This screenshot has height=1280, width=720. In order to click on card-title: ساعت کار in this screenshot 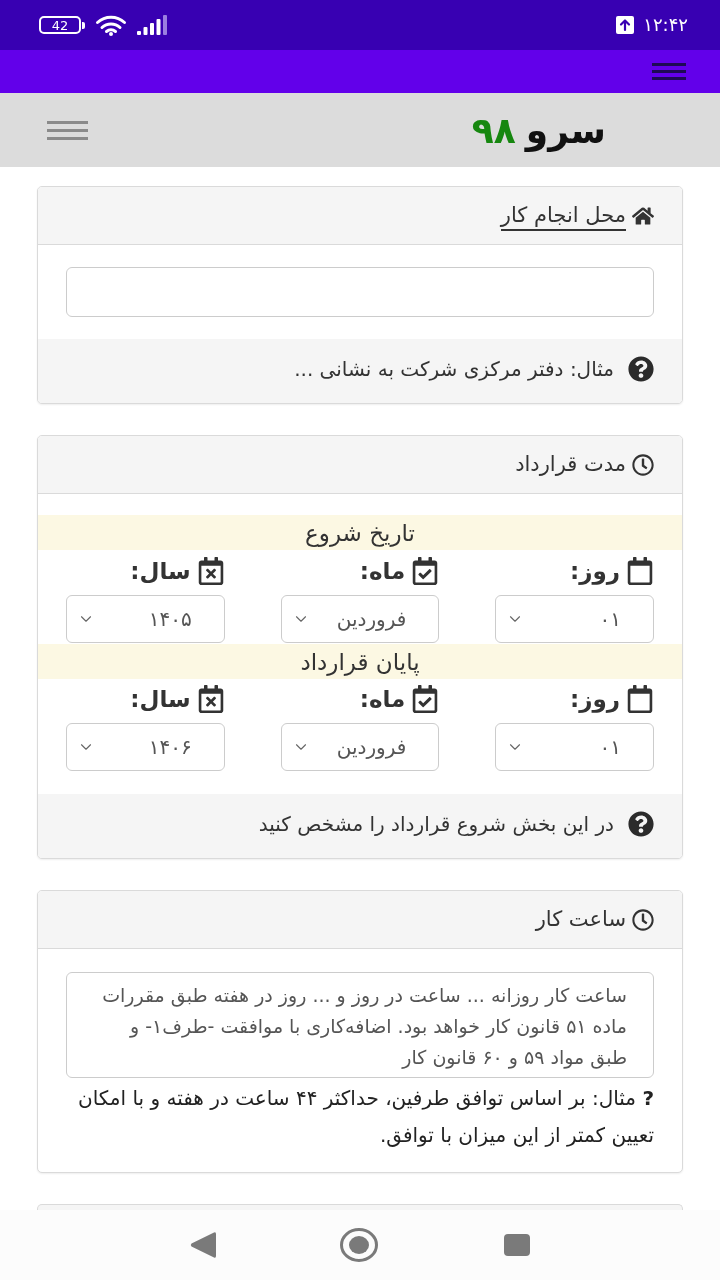, I will do `click(580, 919)`.